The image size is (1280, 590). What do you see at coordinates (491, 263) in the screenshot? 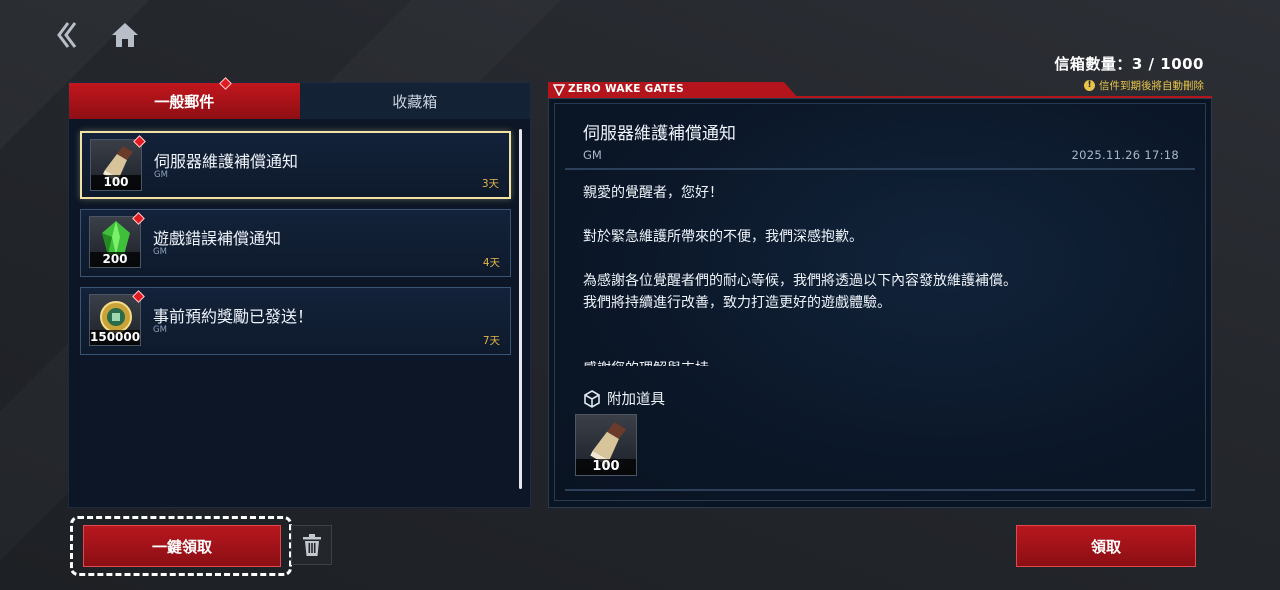
I see `mail-days-left: 4天` at bounding box center [491, 263].